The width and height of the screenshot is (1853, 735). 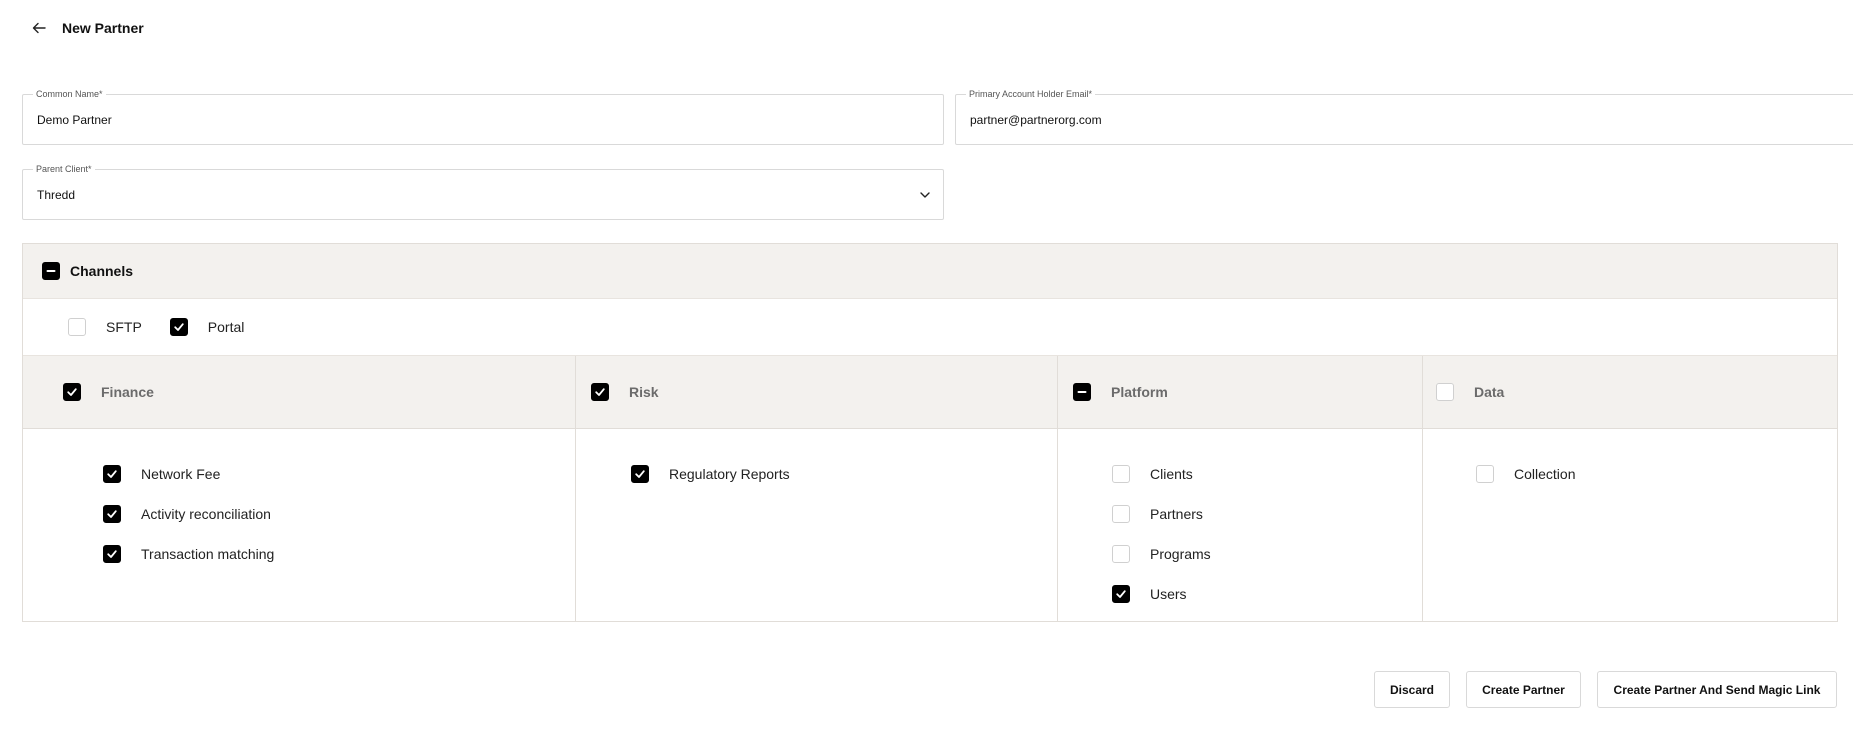 What do you see at coordinates (1121, 474) in the screenshot?
I see `clients-checkbox` at bounding box center [1121, 474].